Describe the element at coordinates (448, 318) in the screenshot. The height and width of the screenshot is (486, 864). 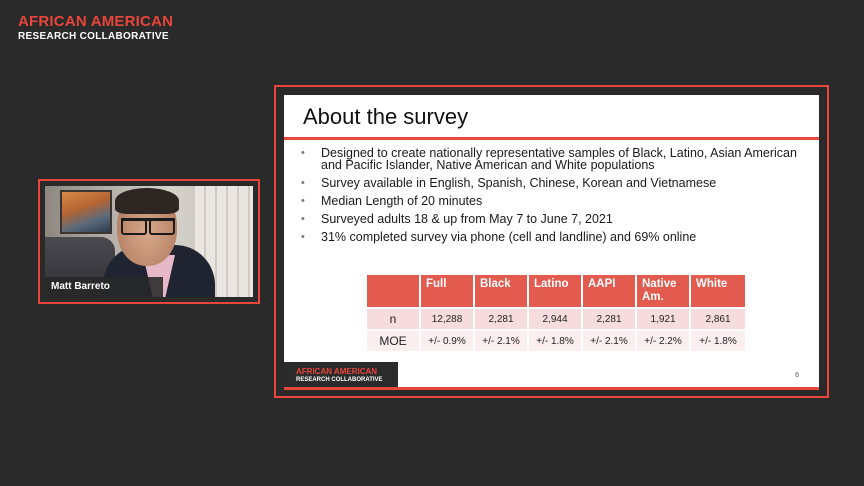
I see `table-cell: 12,288` at that location.